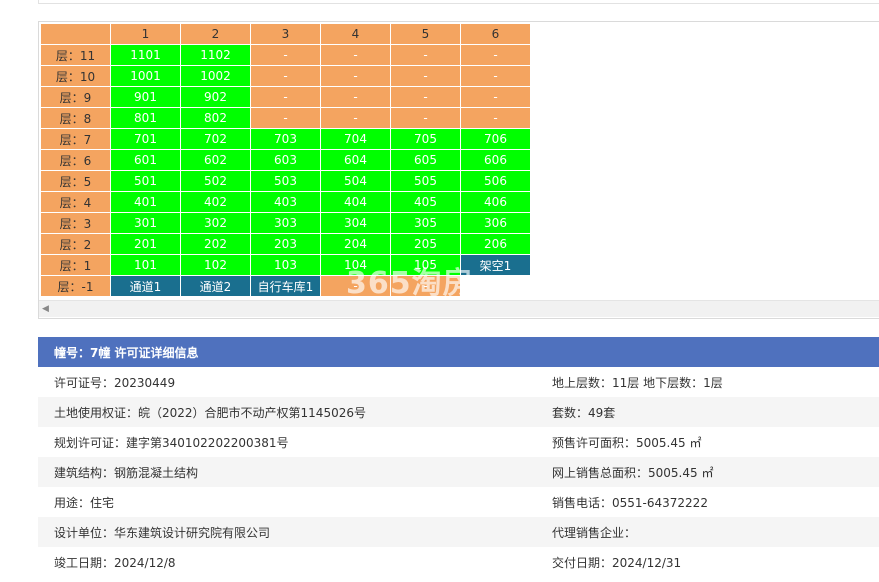  I want to click on unit-cell: 206, so click(496, 244).